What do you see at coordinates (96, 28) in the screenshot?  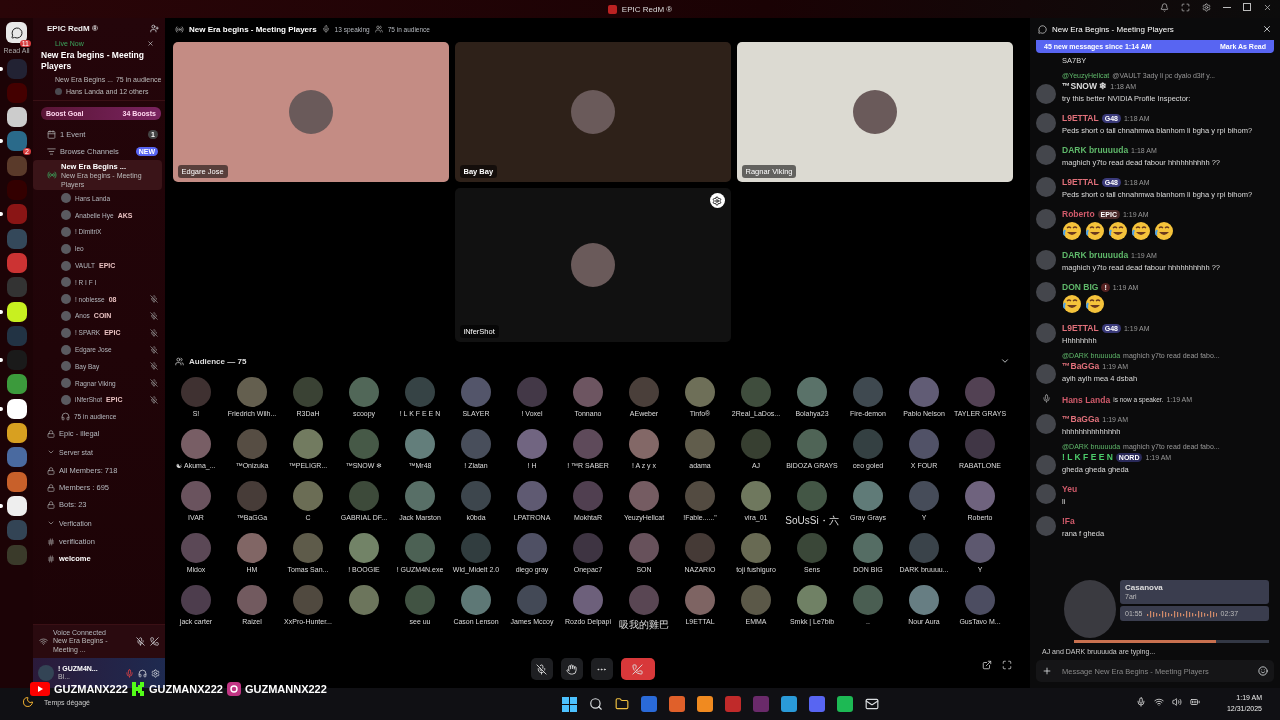 I see `server-name: EPIC RedM ®` at bounding box center [96, 28].